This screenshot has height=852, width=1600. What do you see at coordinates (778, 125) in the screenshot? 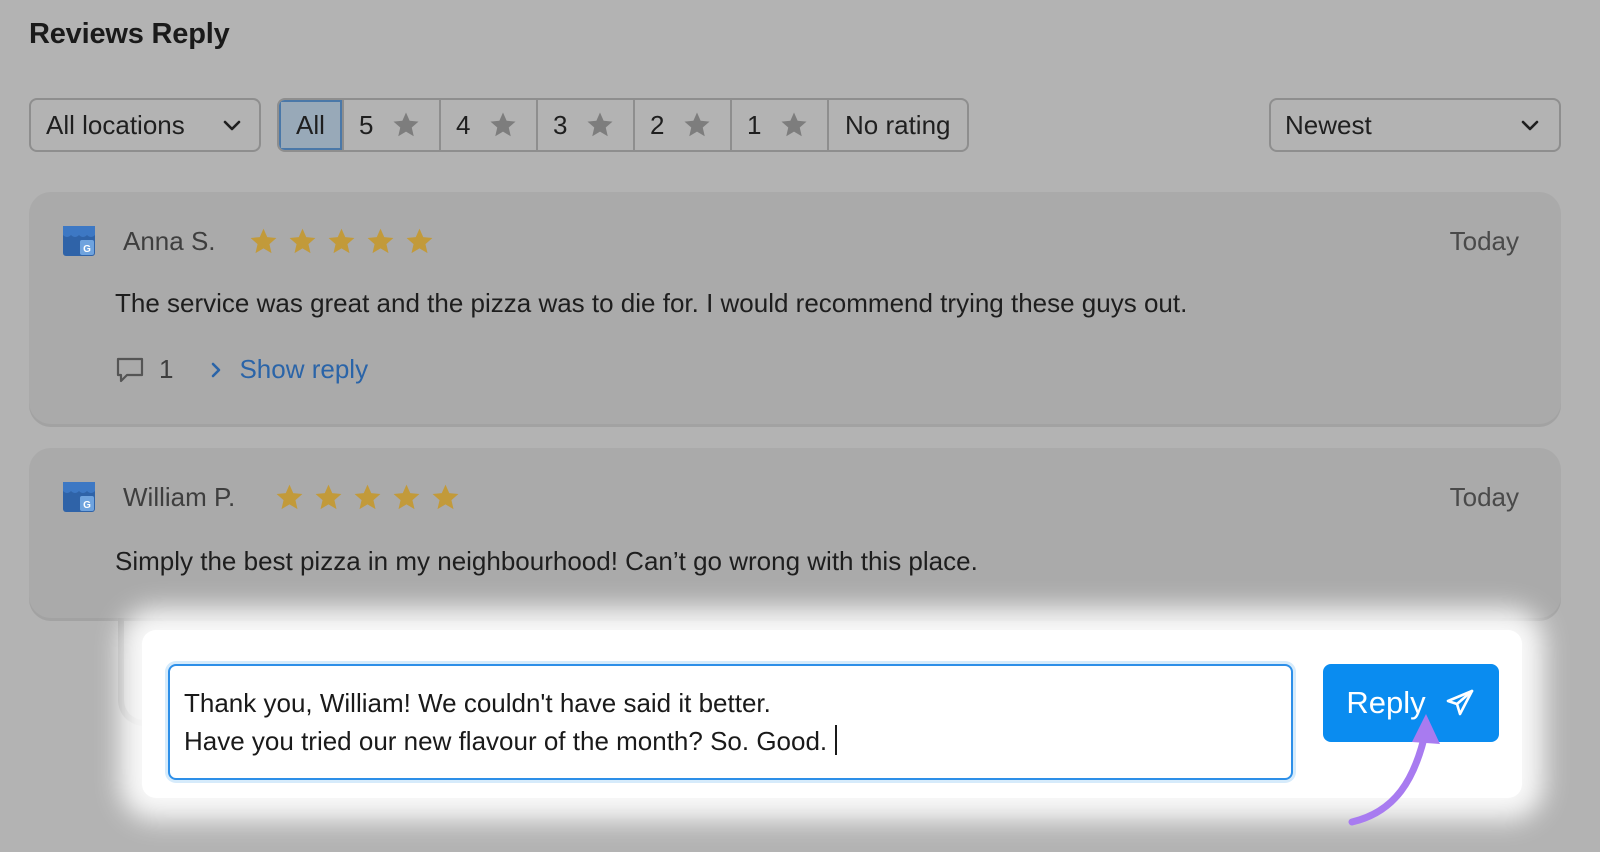
I see `rating-filter-1: 1` at bounding box center [778, 125].